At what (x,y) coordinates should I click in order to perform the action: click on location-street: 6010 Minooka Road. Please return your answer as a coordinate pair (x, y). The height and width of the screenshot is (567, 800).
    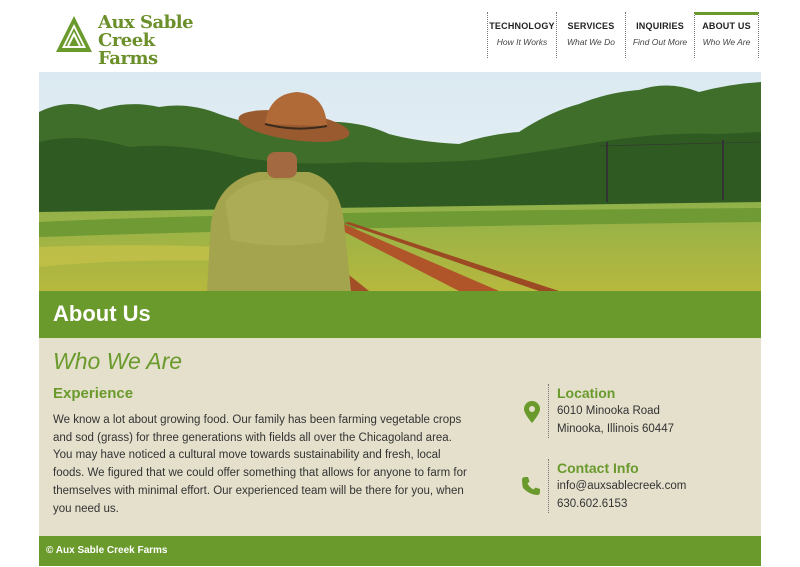
    Looking at the image, I should click on (608, 411).